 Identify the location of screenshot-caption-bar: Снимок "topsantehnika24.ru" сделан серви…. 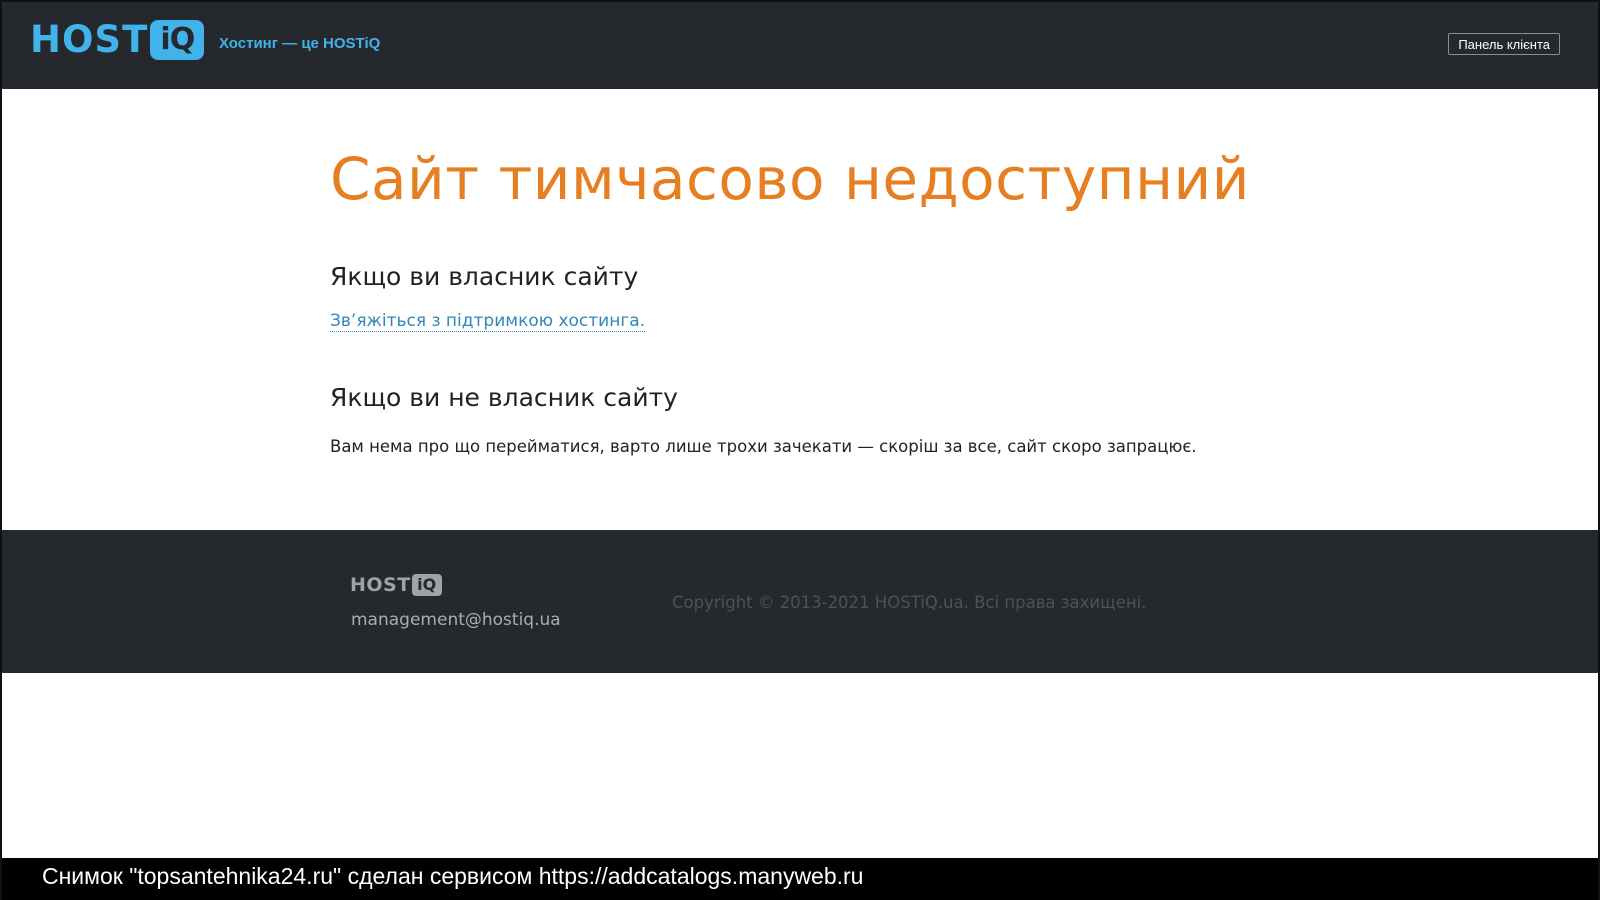
(800, 879).